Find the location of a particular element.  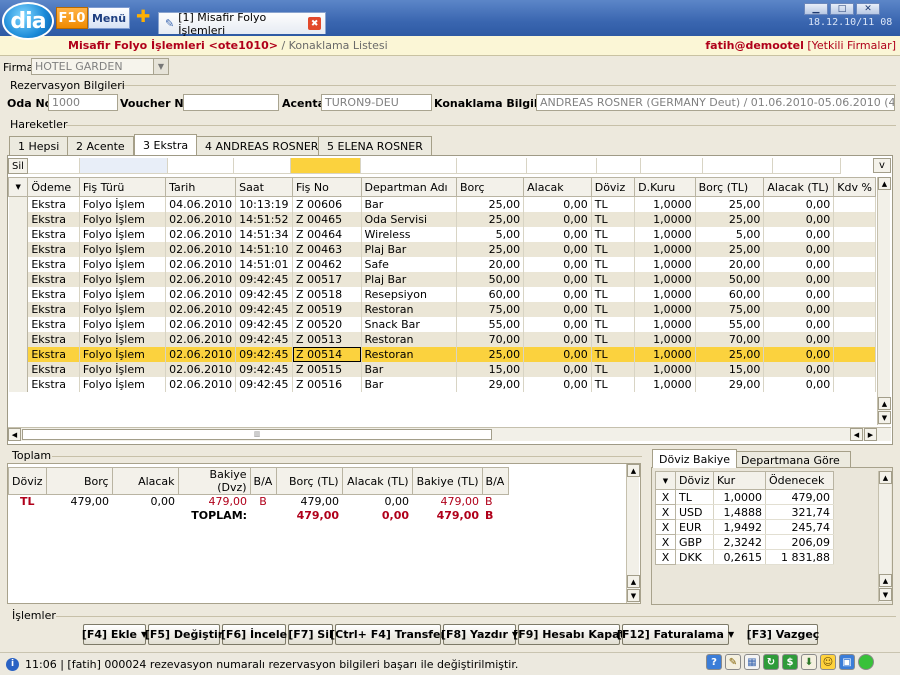

degistir-button: [F5] Değiştir is located at coordinates (184, 634).